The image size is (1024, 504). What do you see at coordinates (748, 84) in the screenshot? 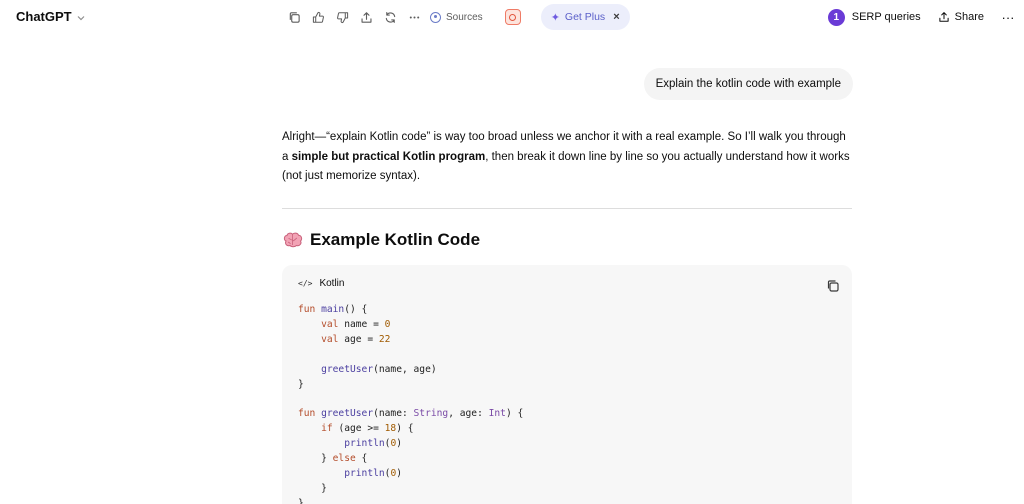
I see `user-message: Explain the kotlin code with example` at bounding box center [748, 84].